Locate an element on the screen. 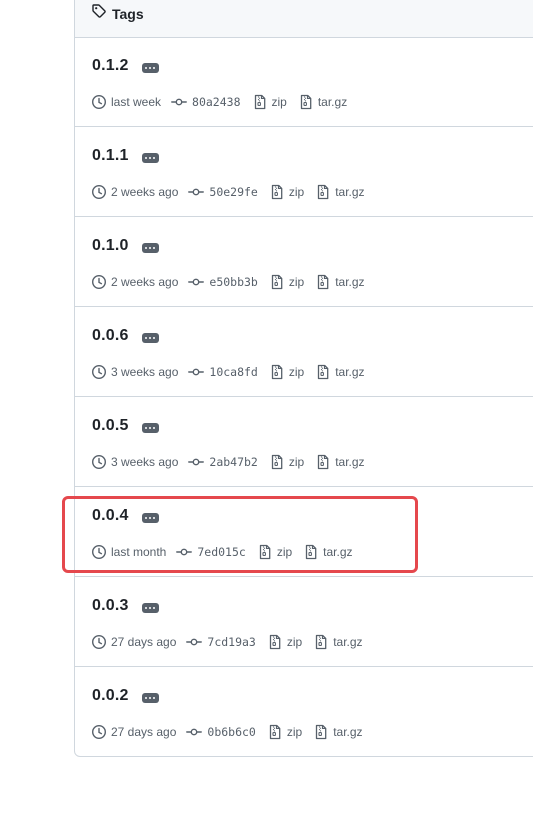 This screenshot has height=835, width=533. tag-title-line: 0.1.0 is located at coordinates (125, 246).